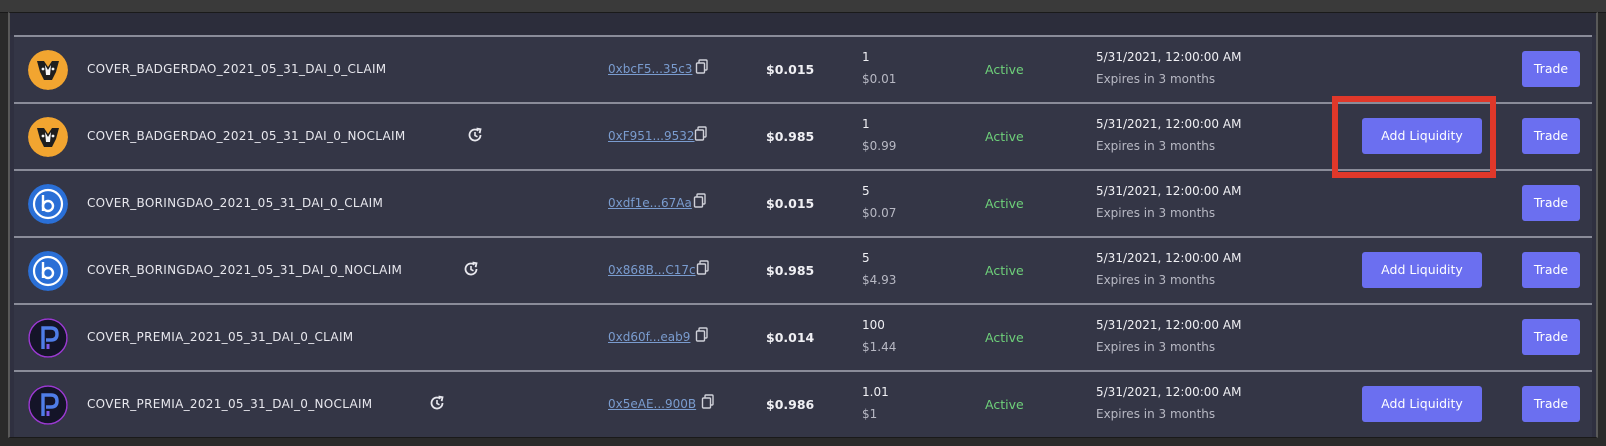 The image size is (1606, 446). I want to click on token-address-link: 0xdf1e...67Aa, so click(650, 203).